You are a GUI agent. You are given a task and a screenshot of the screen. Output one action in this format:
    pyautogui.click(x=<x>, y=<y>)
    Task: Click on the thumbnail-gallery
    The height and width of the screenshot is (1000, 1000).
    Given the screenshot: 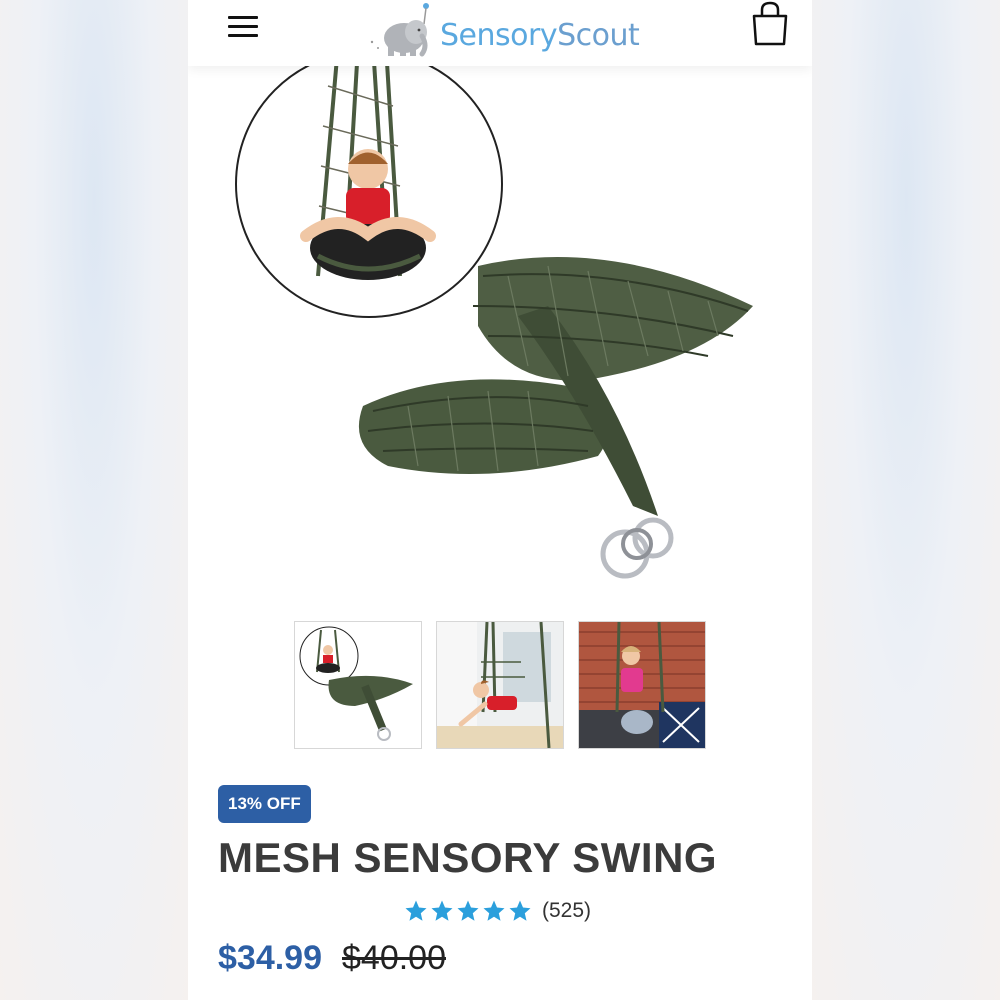 What is the action you would take?
    pyautogui.click(x=500, y=685)
    